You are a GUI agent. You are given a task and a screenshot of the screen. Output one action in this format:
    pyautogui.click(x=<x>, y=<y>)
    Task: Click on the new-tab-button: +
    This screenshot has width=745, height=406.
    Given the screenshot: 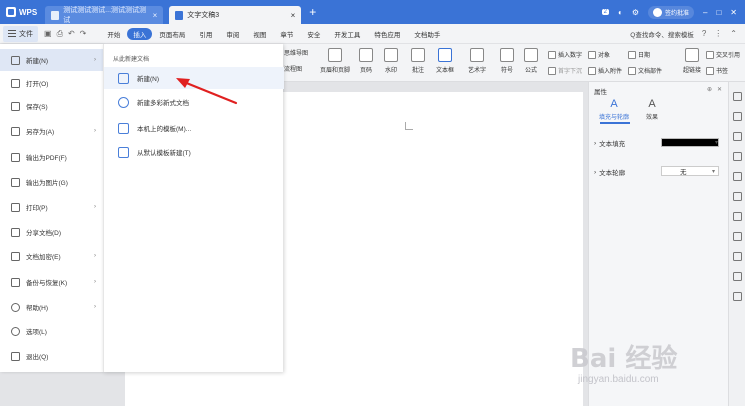 What is the action you would take?
    pyautogui.click(x=312, y=12)
    